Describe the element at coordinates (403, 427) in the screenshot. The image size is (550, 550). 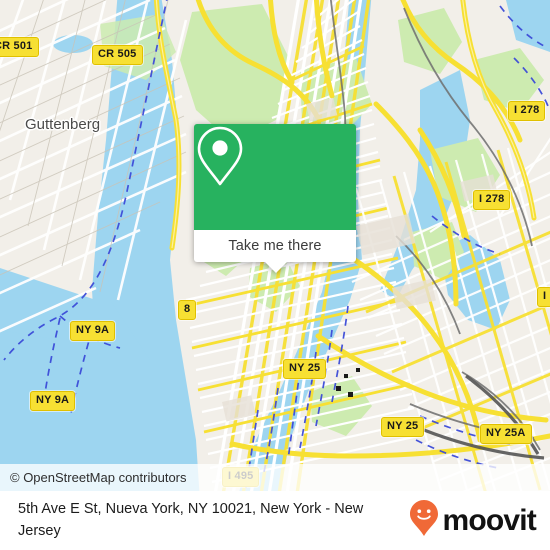
I see `shield-ny-25-east: NY 25` at that location.